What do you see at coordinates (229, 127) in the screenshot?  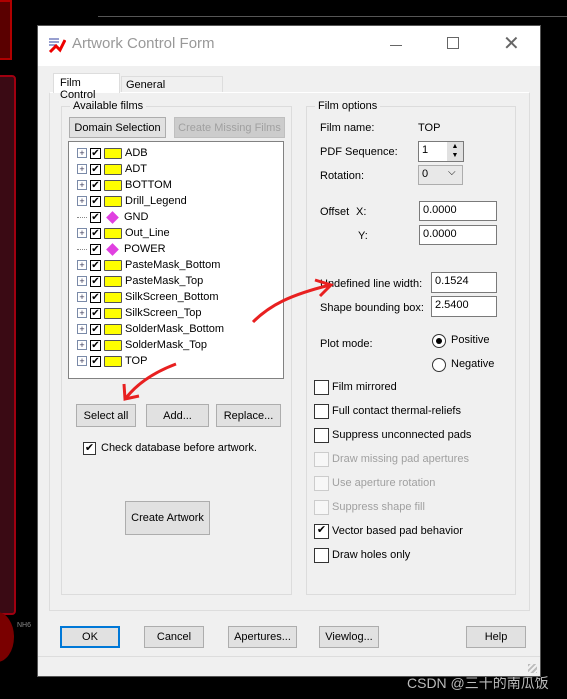 I see `create-missing-films-button: Create Missing Films` at bounding box center [229, 127].